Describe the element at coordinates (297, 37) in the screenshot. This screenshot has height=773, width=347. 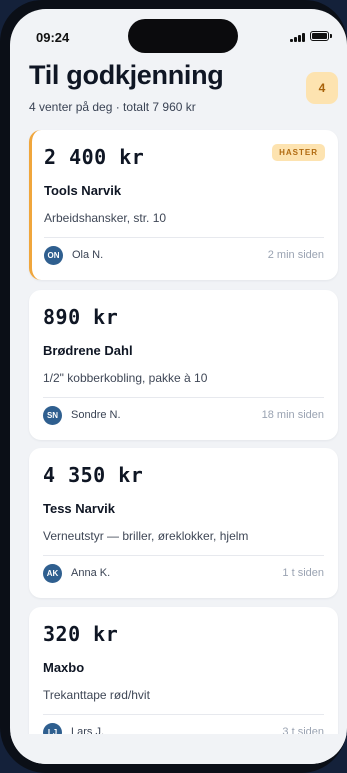
I see `signal-icon` at that location.